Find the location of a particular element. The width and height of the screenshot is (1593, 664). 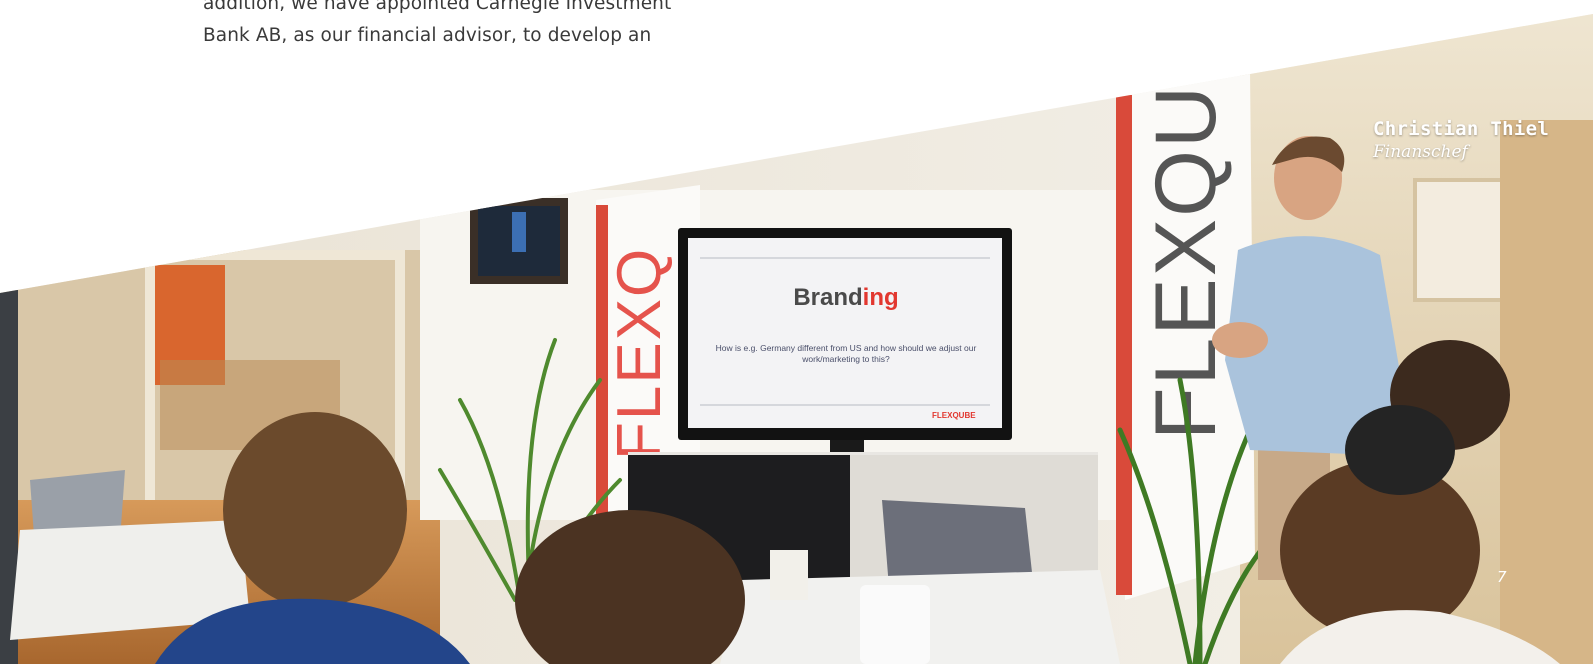

page-number: 7 is located at coordinates (1502, 577).